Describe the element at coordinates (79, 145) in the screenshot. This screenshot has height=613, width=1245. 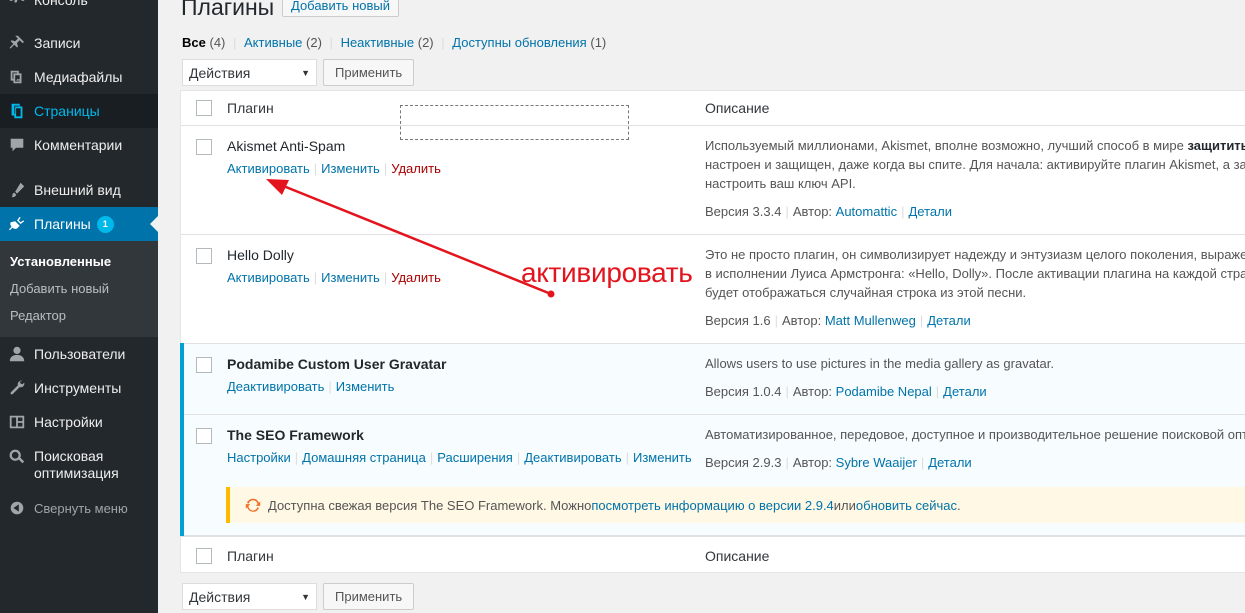
I see `menu-item-comments: Комментарии` at that location.